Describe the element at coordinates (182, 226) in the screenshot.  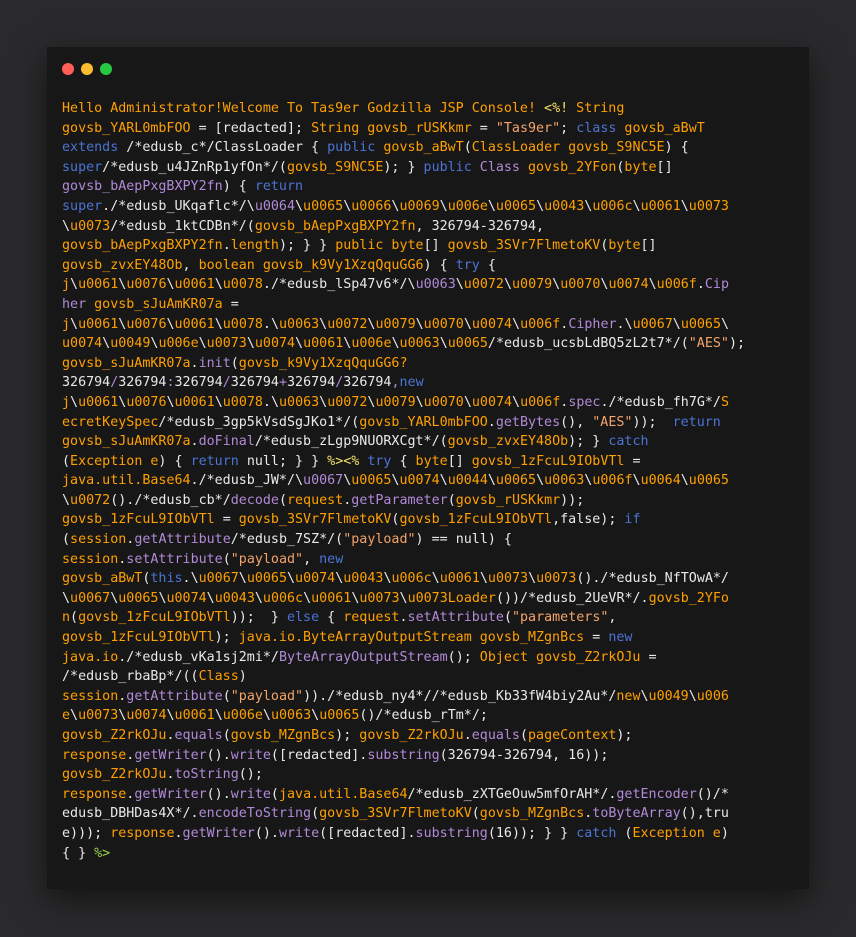
I see `code-token: /*edusb_1ktCDBn*/(` at that location.